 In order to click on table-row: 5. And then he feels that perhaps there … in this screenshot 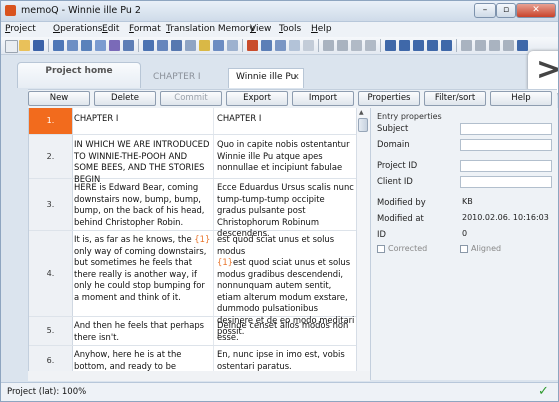, I will do `click(200, 331)`.